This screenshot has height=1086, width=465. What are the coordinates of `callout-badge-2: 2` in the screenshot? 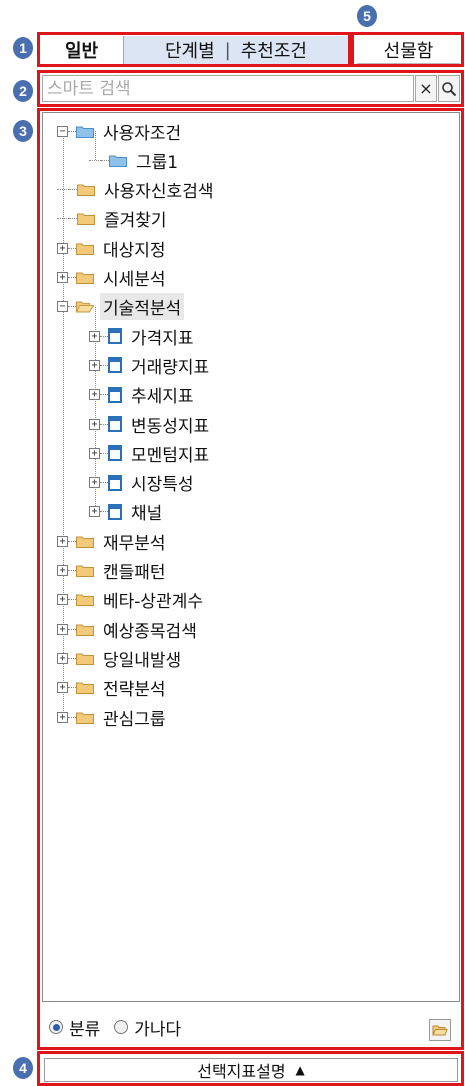 It's located at (23, 91).